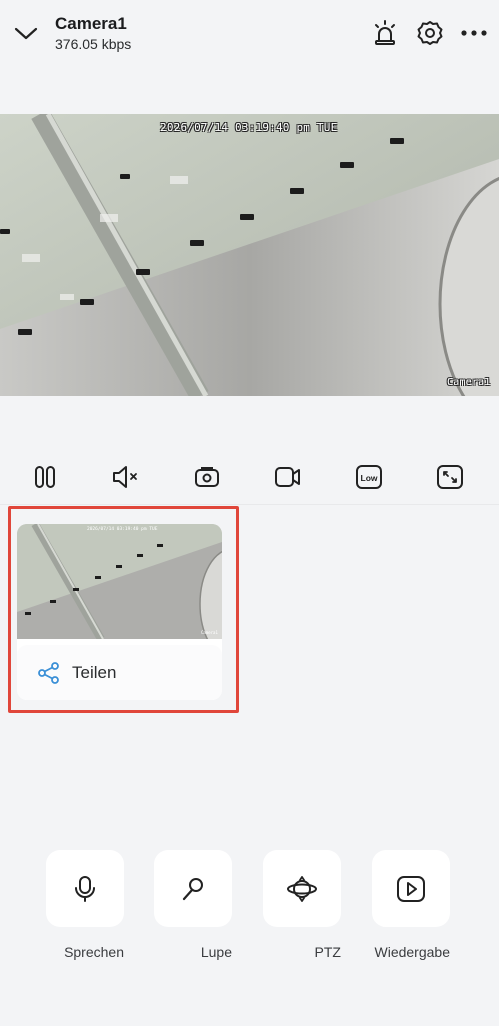  I want to click on fullscreen-icon, so click(450, 477).